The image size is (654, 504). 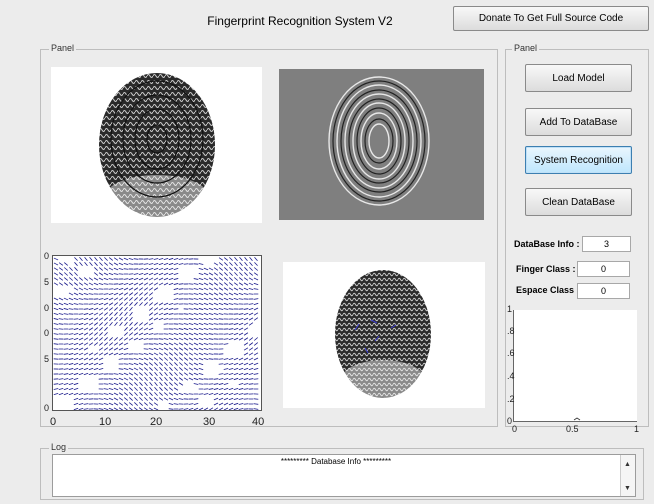 What do you see at coordinates (511, 353) in the screenshot?
I see `y-tick-label: .6` at bounding box center [511, 353].